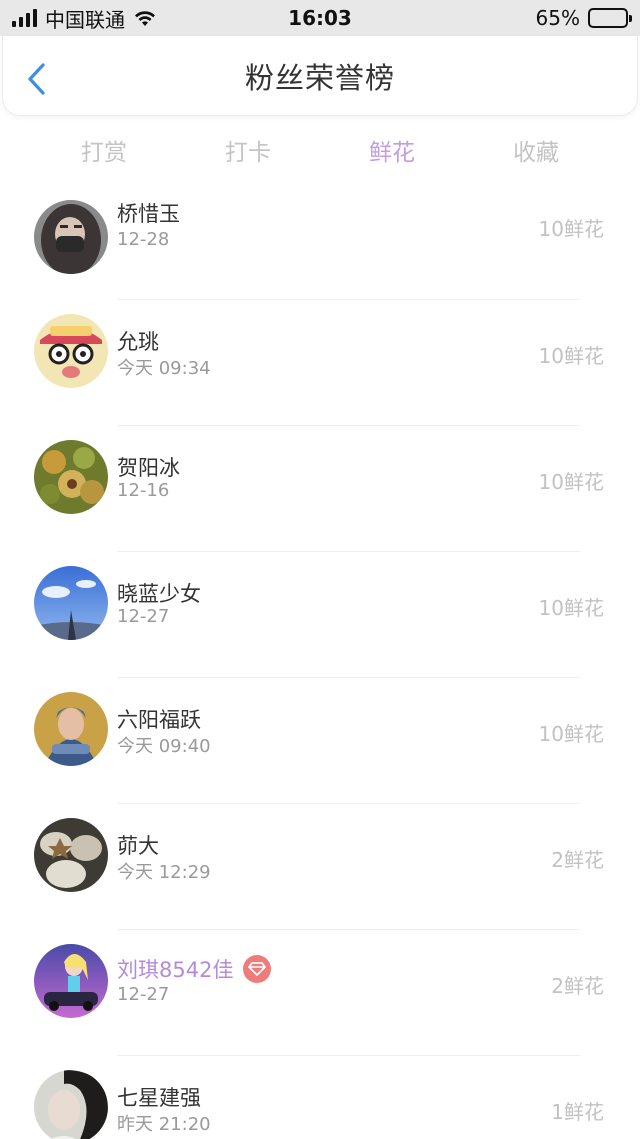 This screenshot has height=1139, width=640. I want to click on list-item: 贺阳冰 12-16 10鲜花, so click(320, 489).